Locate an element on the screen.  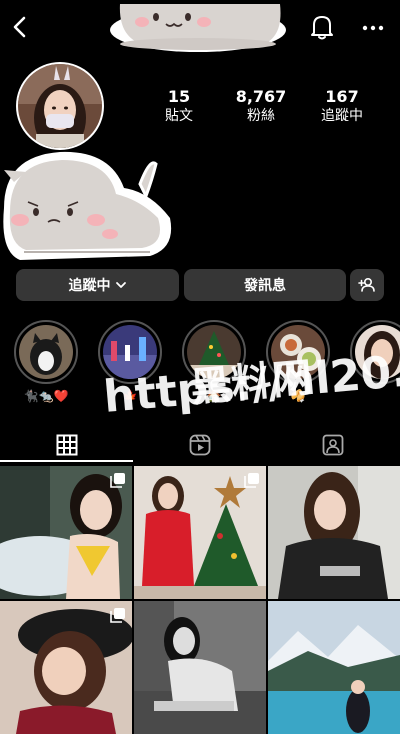
highlight-1-label: 🐈‍⬛🐀❤️ is located at coordinates (46, 396).